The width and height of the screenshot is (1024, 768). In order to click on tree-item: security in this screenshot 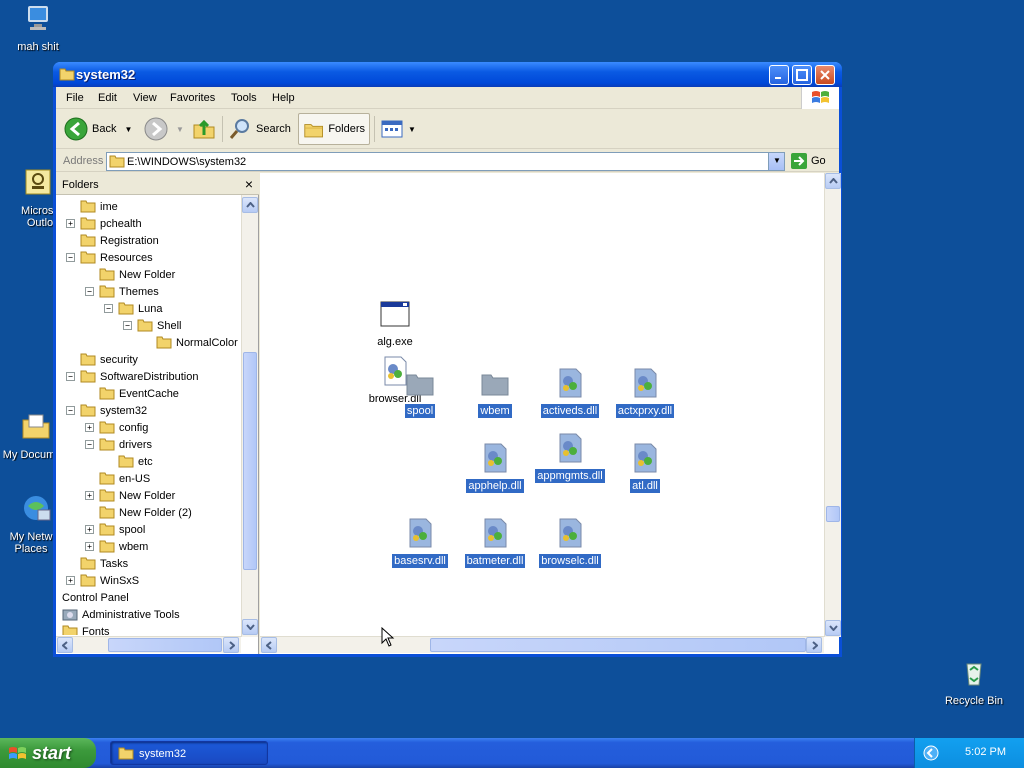, I will do `click(102, 359)`.